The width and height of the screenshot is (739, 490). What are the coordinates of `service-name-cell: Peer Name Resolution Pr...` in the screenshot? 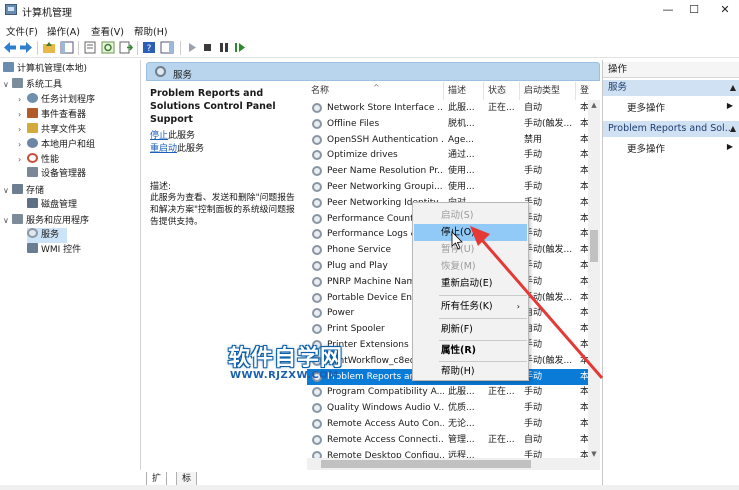 It's located at (385, 171).